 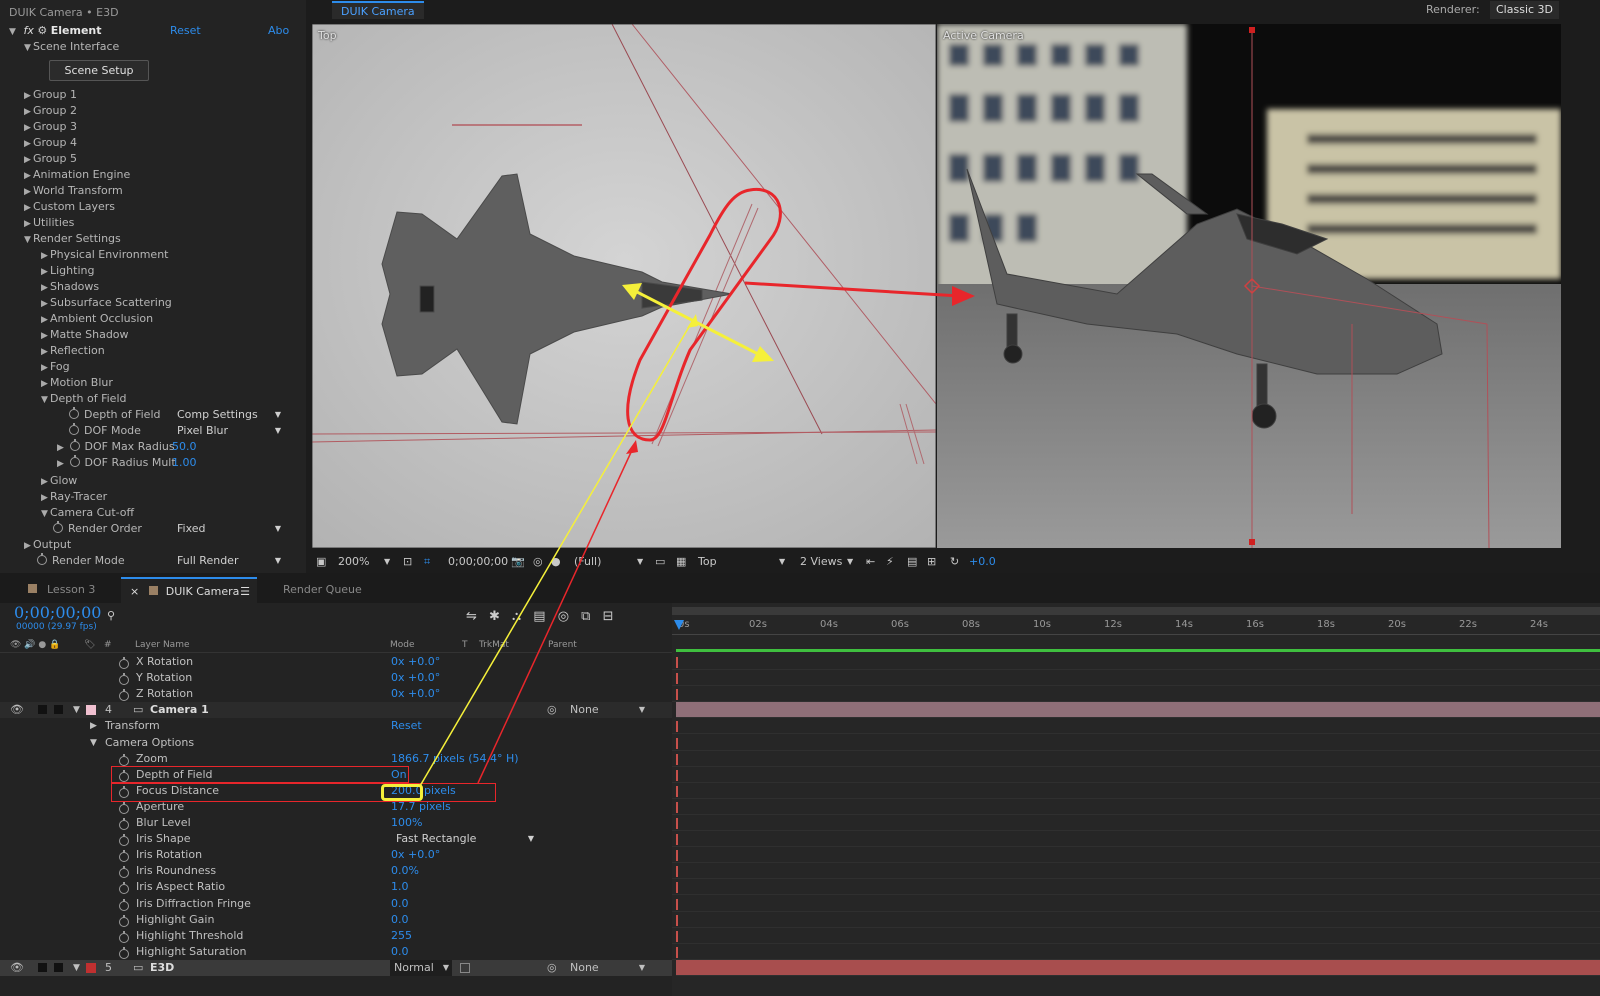 What do you see at coordinates (1136, 611) in the screenshot?
I see `work-area-bar` at bounding box center [1136, 611].